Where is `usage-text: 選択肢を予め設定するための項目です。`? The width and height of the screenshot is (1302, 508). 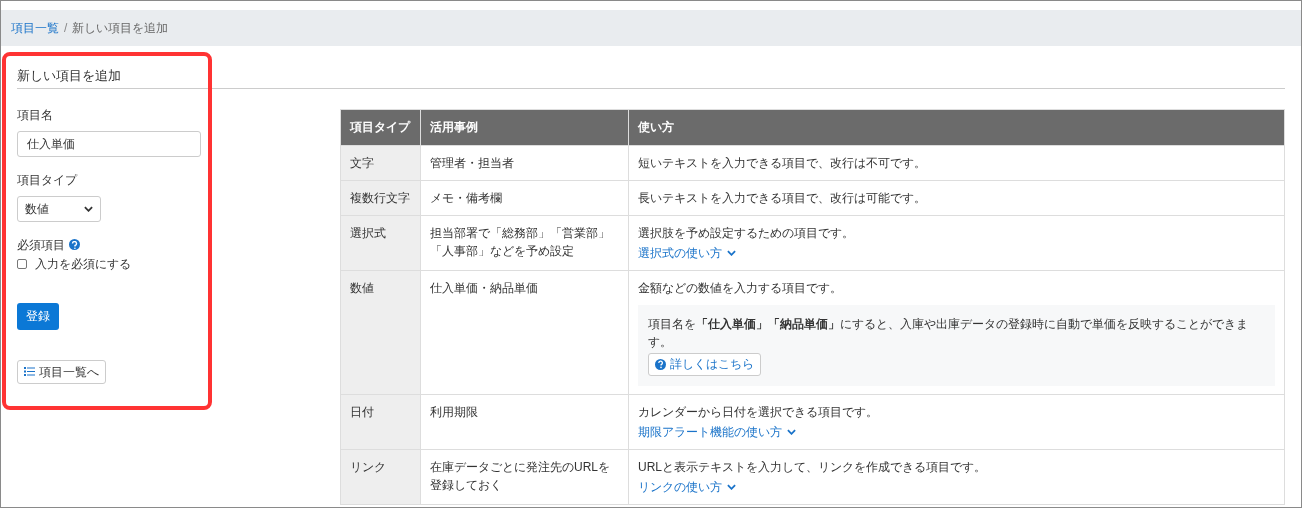
usage-text: 選択肢を予め設定するための項目です。 is located at coordinates (746, 233).